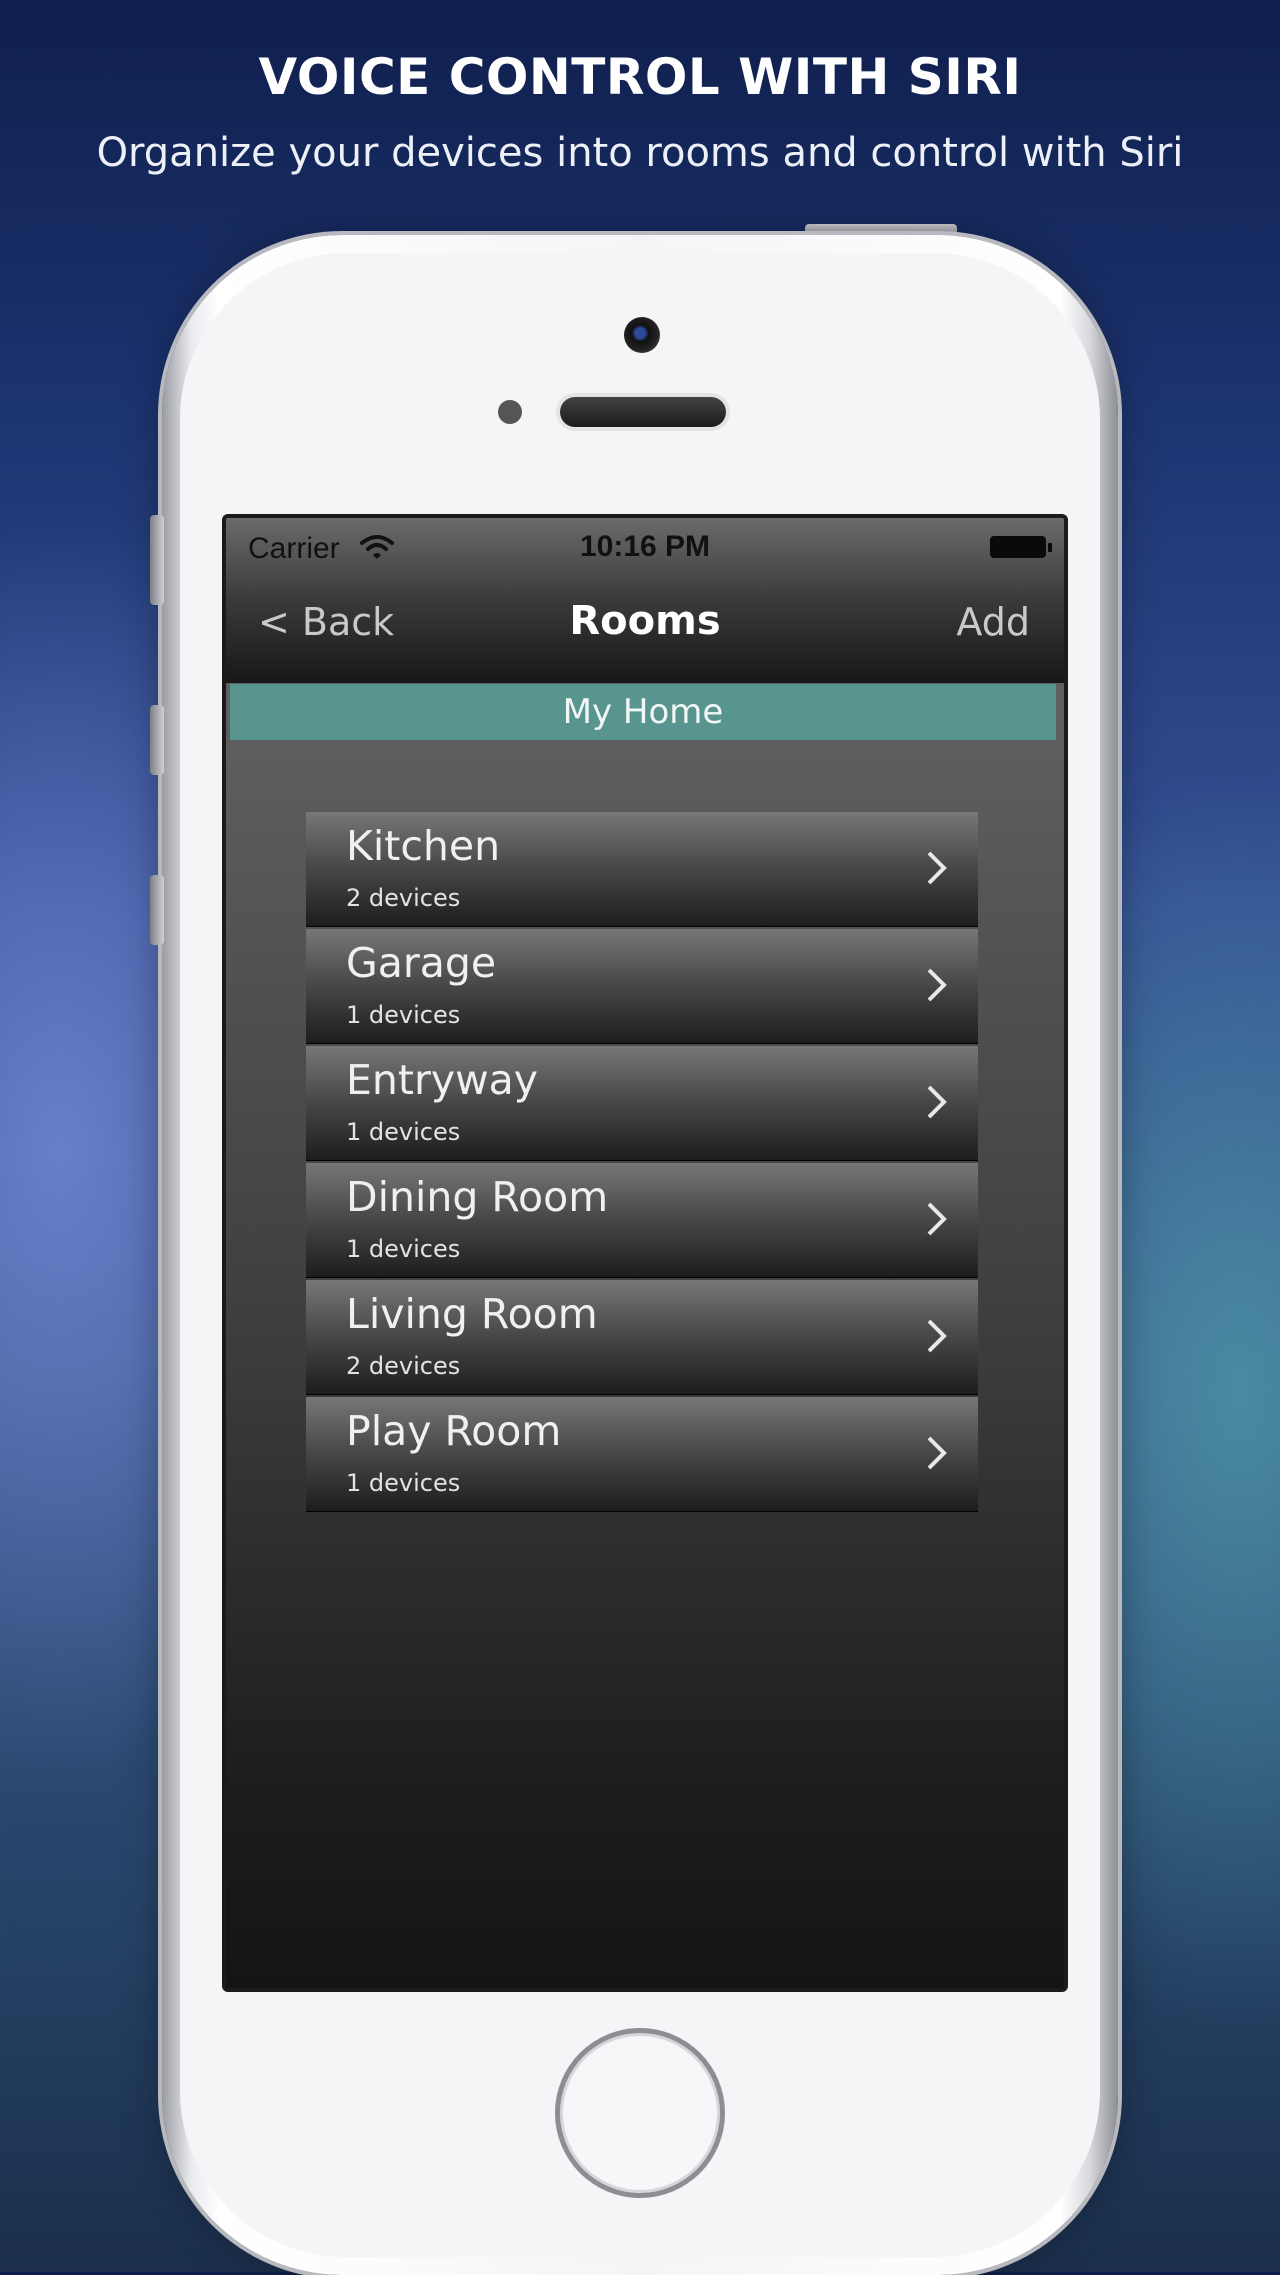 The image size is (1280, 2275). I want to click on room-name: Living Room, so click(472, 1314).